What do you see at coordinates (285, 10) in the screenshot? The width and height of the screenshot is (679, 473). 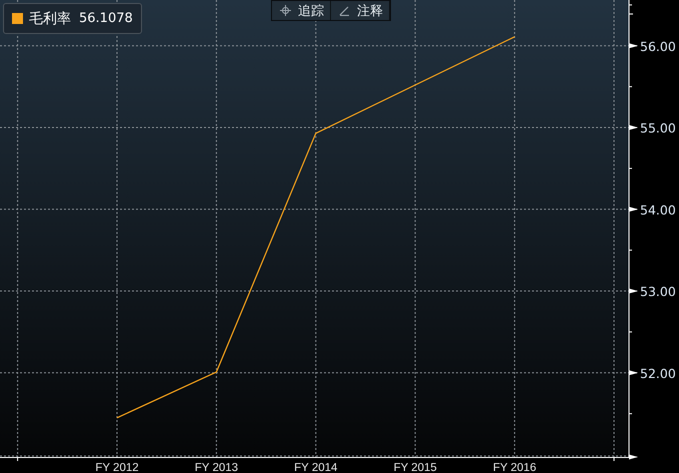 I see `crosshair-icon` at bounding box center [285, 10].